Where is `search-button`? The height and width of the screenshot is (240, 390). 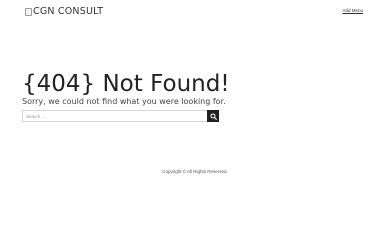 search-button is located at coordinates (213, 116).